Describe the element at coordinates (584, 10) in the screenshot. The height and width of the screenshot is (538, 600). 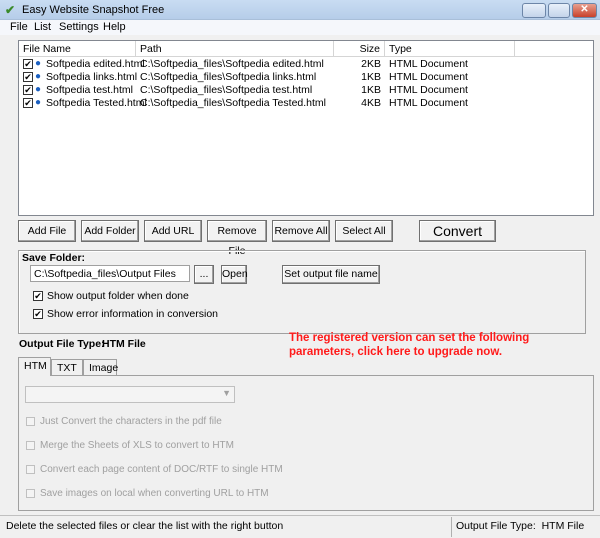
I see `close-button: ✕` at that location.